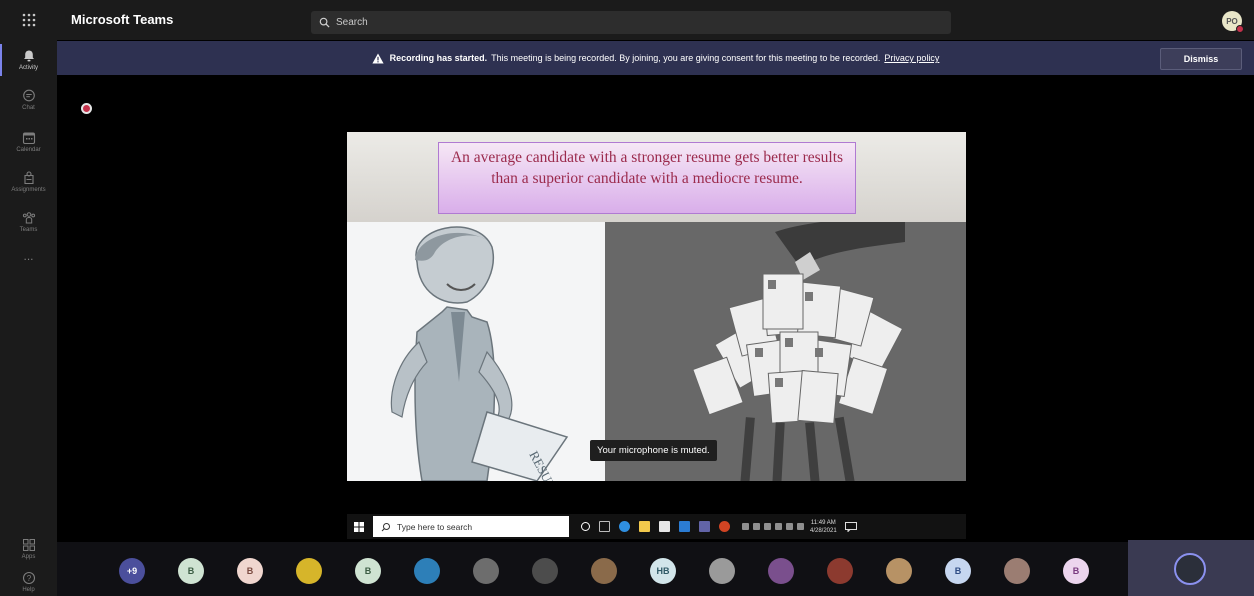  I want to click on volume-icon, so click(800, 526).